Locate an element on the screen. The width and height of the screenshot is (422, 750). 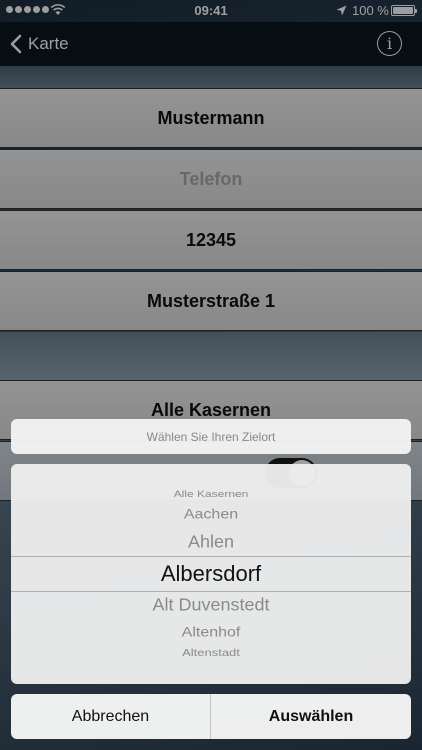
picker-title: Wählen Sie Ihren Zielort is located at coordinates (211, 436).